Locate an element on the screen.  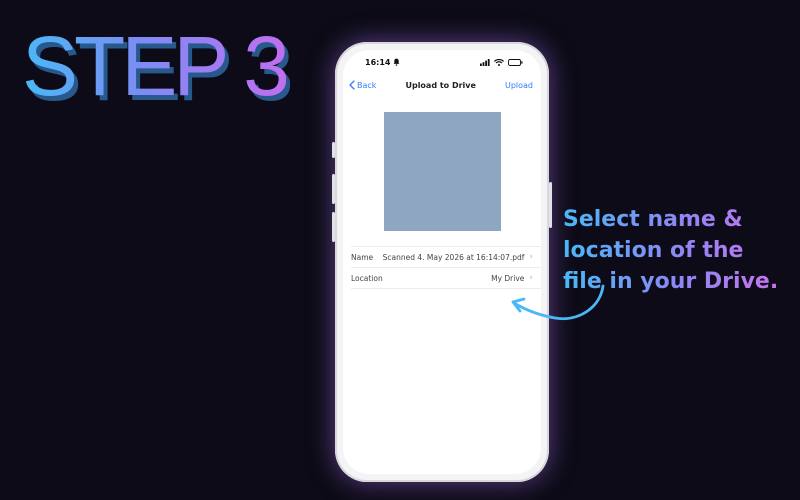
navigation-bar: Back Upload to Drive Upload is located at coordinates (442, 85).